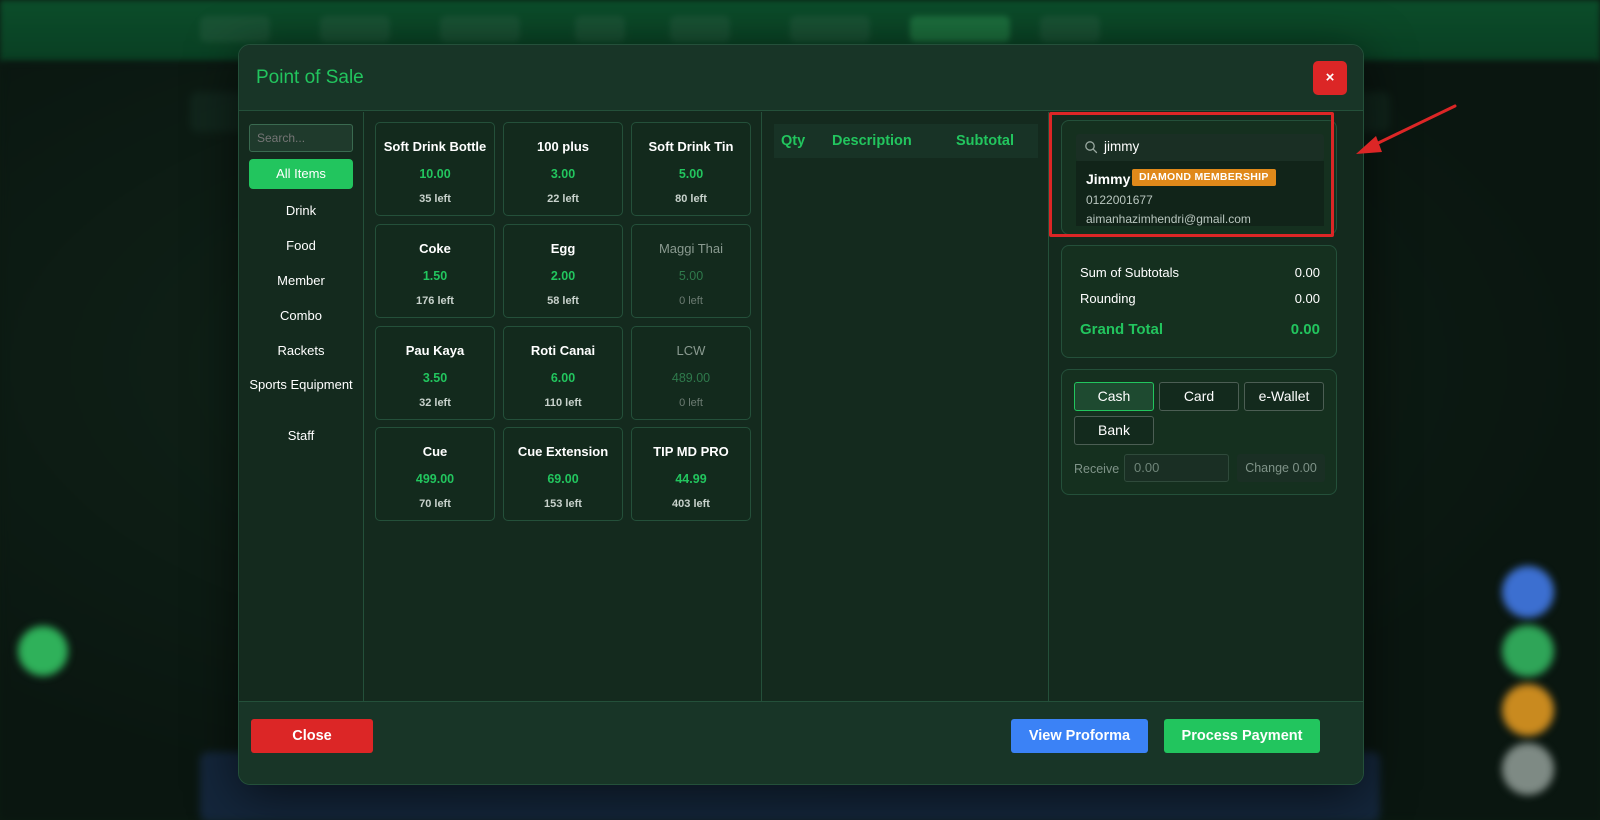  I want to click on product-name: Roti Canai, so click(563, 350).